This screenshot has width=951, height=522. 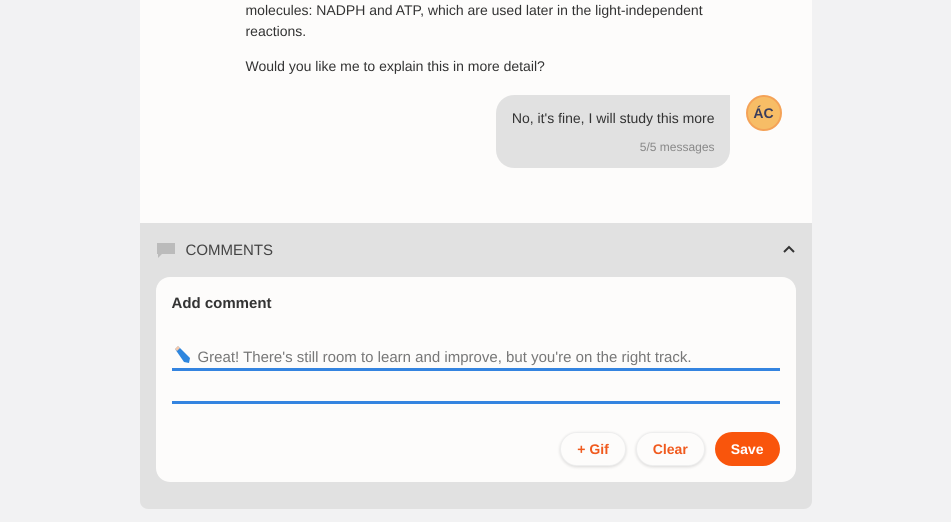 I want to click on message-text: No, it's fine, I will study this more, so click(x=613, y=118).